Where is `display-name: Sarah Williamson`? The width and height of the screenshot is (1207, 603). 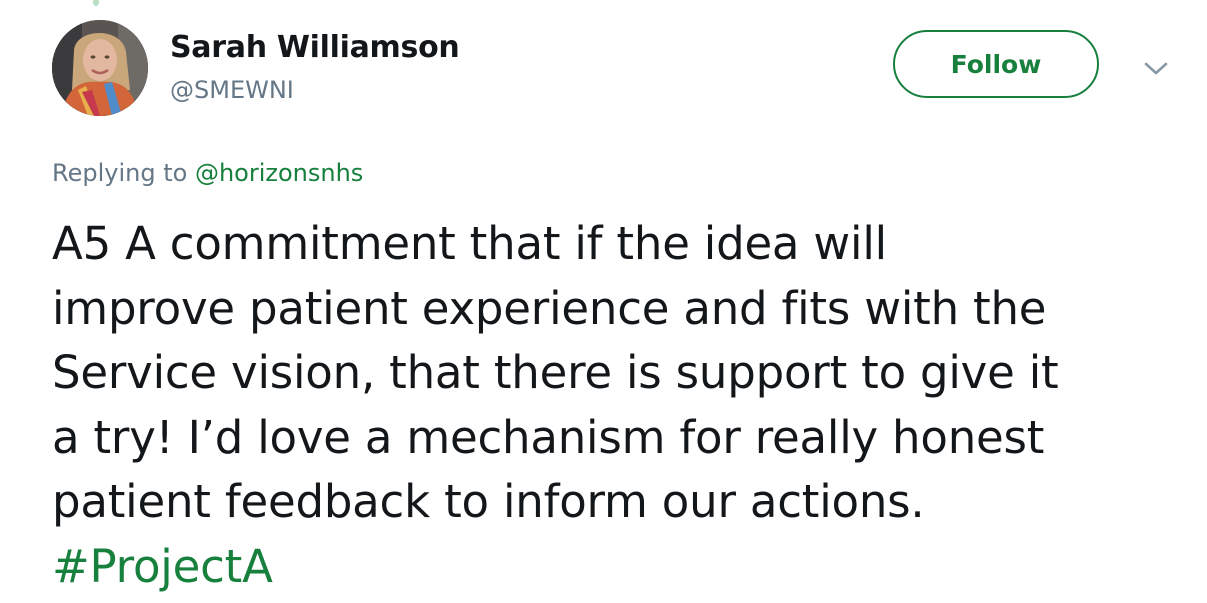
display-name: Sarah Williamson is located at coordinates (315, 48).